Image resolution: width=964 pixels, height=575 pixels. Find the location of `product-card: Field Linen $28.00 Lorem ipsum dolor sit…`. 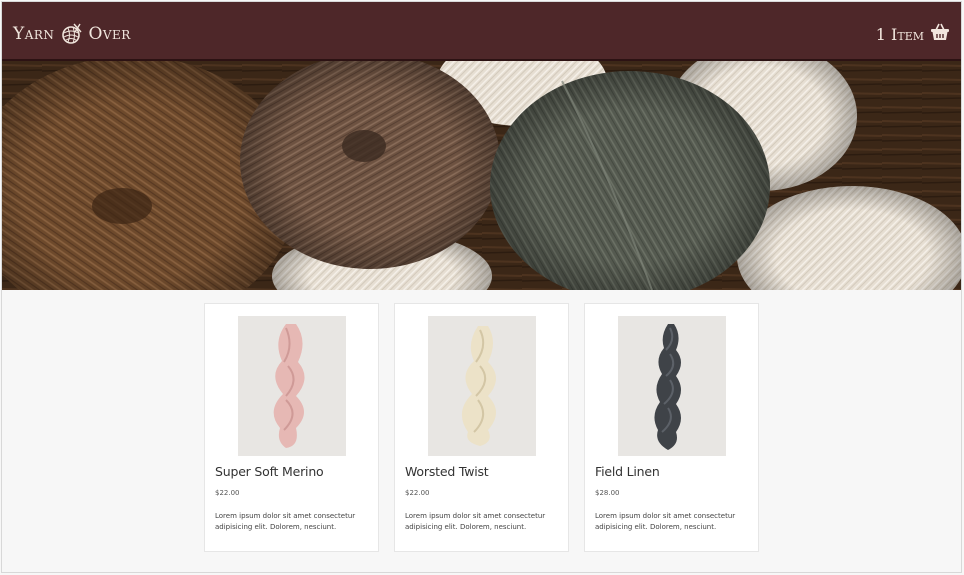

product-card: Field Linen $28.00 Lorem ipsum dolor sit… is located at coordinates (671, 427).